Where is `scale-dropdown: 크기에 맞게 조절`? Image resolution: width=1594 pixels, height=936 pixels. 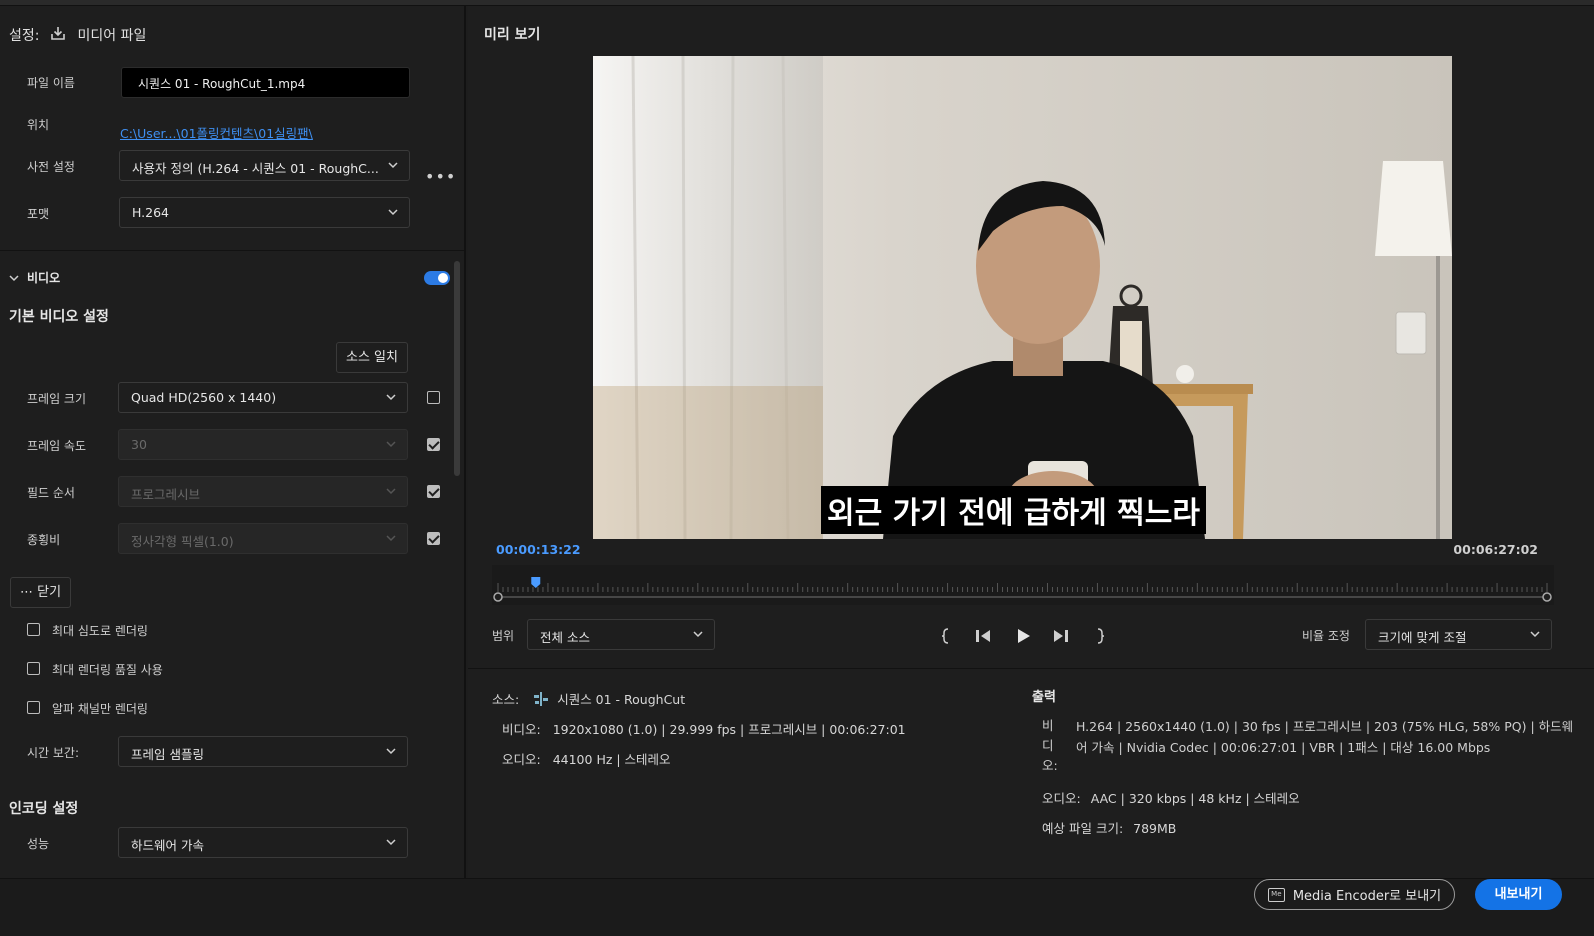 scale-dropdown: 크기에 맞게 조절 is located at coordinates (1458, 634).